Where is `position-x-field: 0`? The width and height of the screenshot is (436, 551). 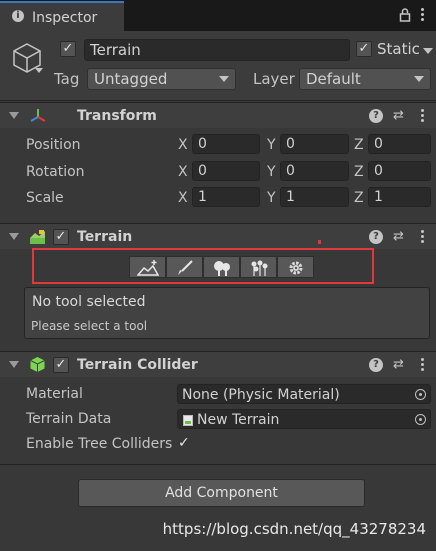 position-x-field: 0 is located at coordinates (226, 144).